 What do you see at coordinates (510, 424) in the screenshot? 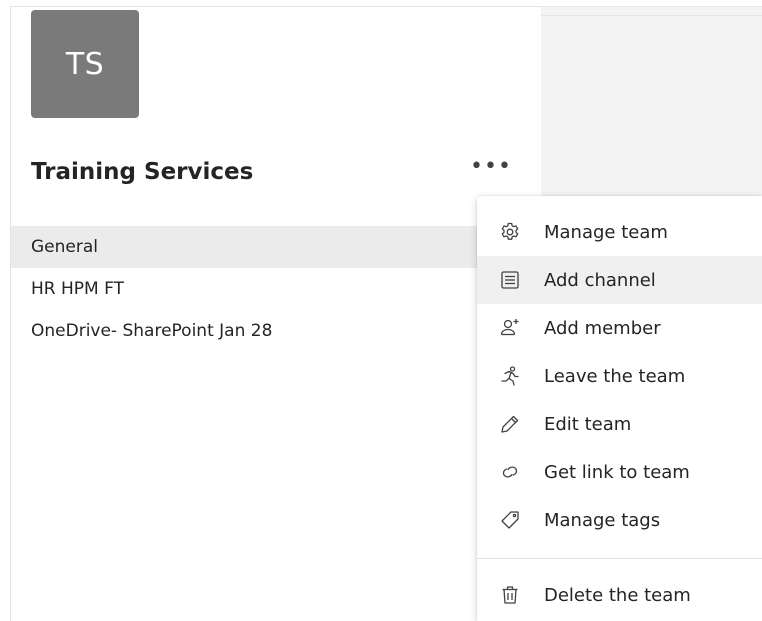
I see `pencil-icon` at bounding box center [510, 424].